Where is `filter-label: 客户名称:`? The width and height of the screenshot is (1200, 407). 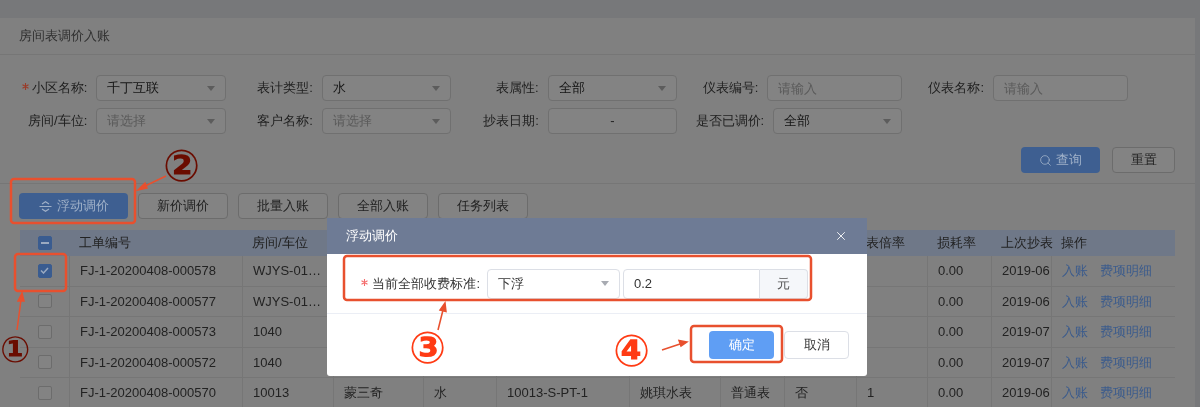 filter-label: 客户名称: is located at coordinates (285, 121).